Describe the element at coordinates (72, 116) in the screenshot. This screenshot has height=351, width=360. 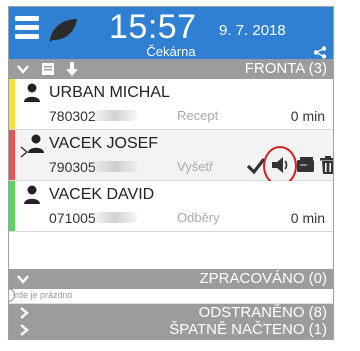
I see `patient-code: 780302` at that location.